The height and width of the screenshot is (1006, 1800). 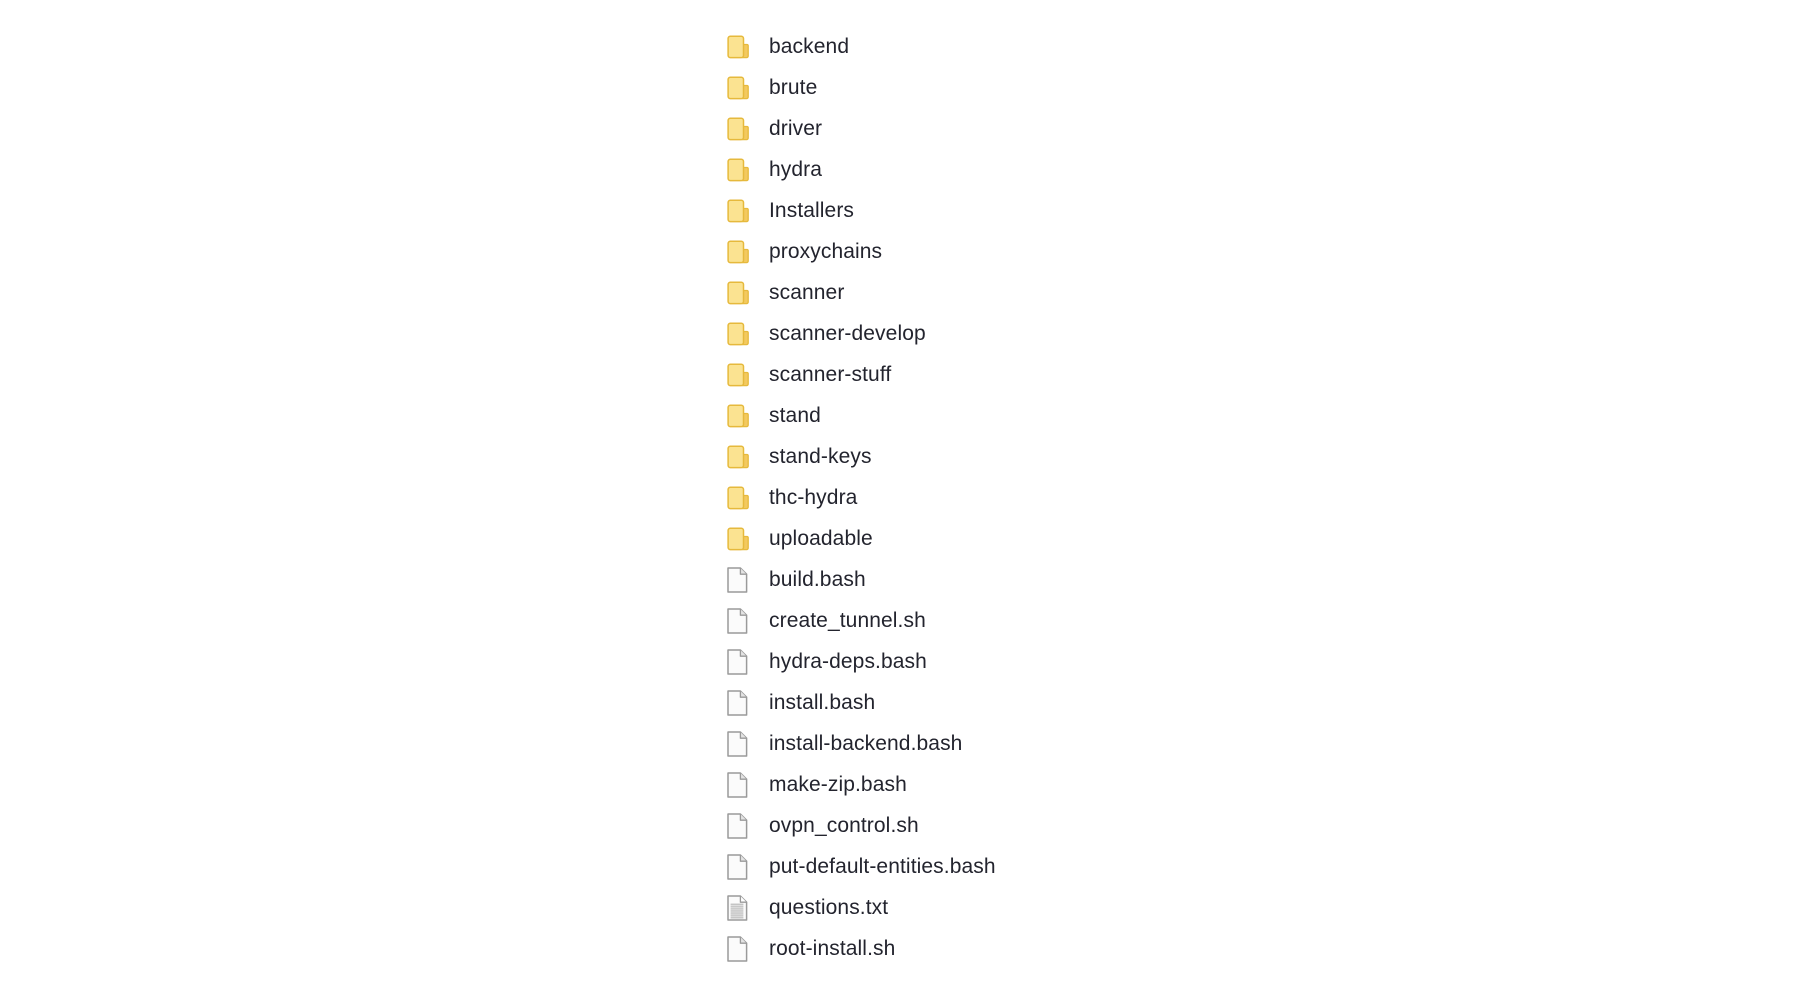 What do you see at coordinates (1027, 292) in the screenshot?
I see `folder-row: scanner` at bounding box center [1027, 292].